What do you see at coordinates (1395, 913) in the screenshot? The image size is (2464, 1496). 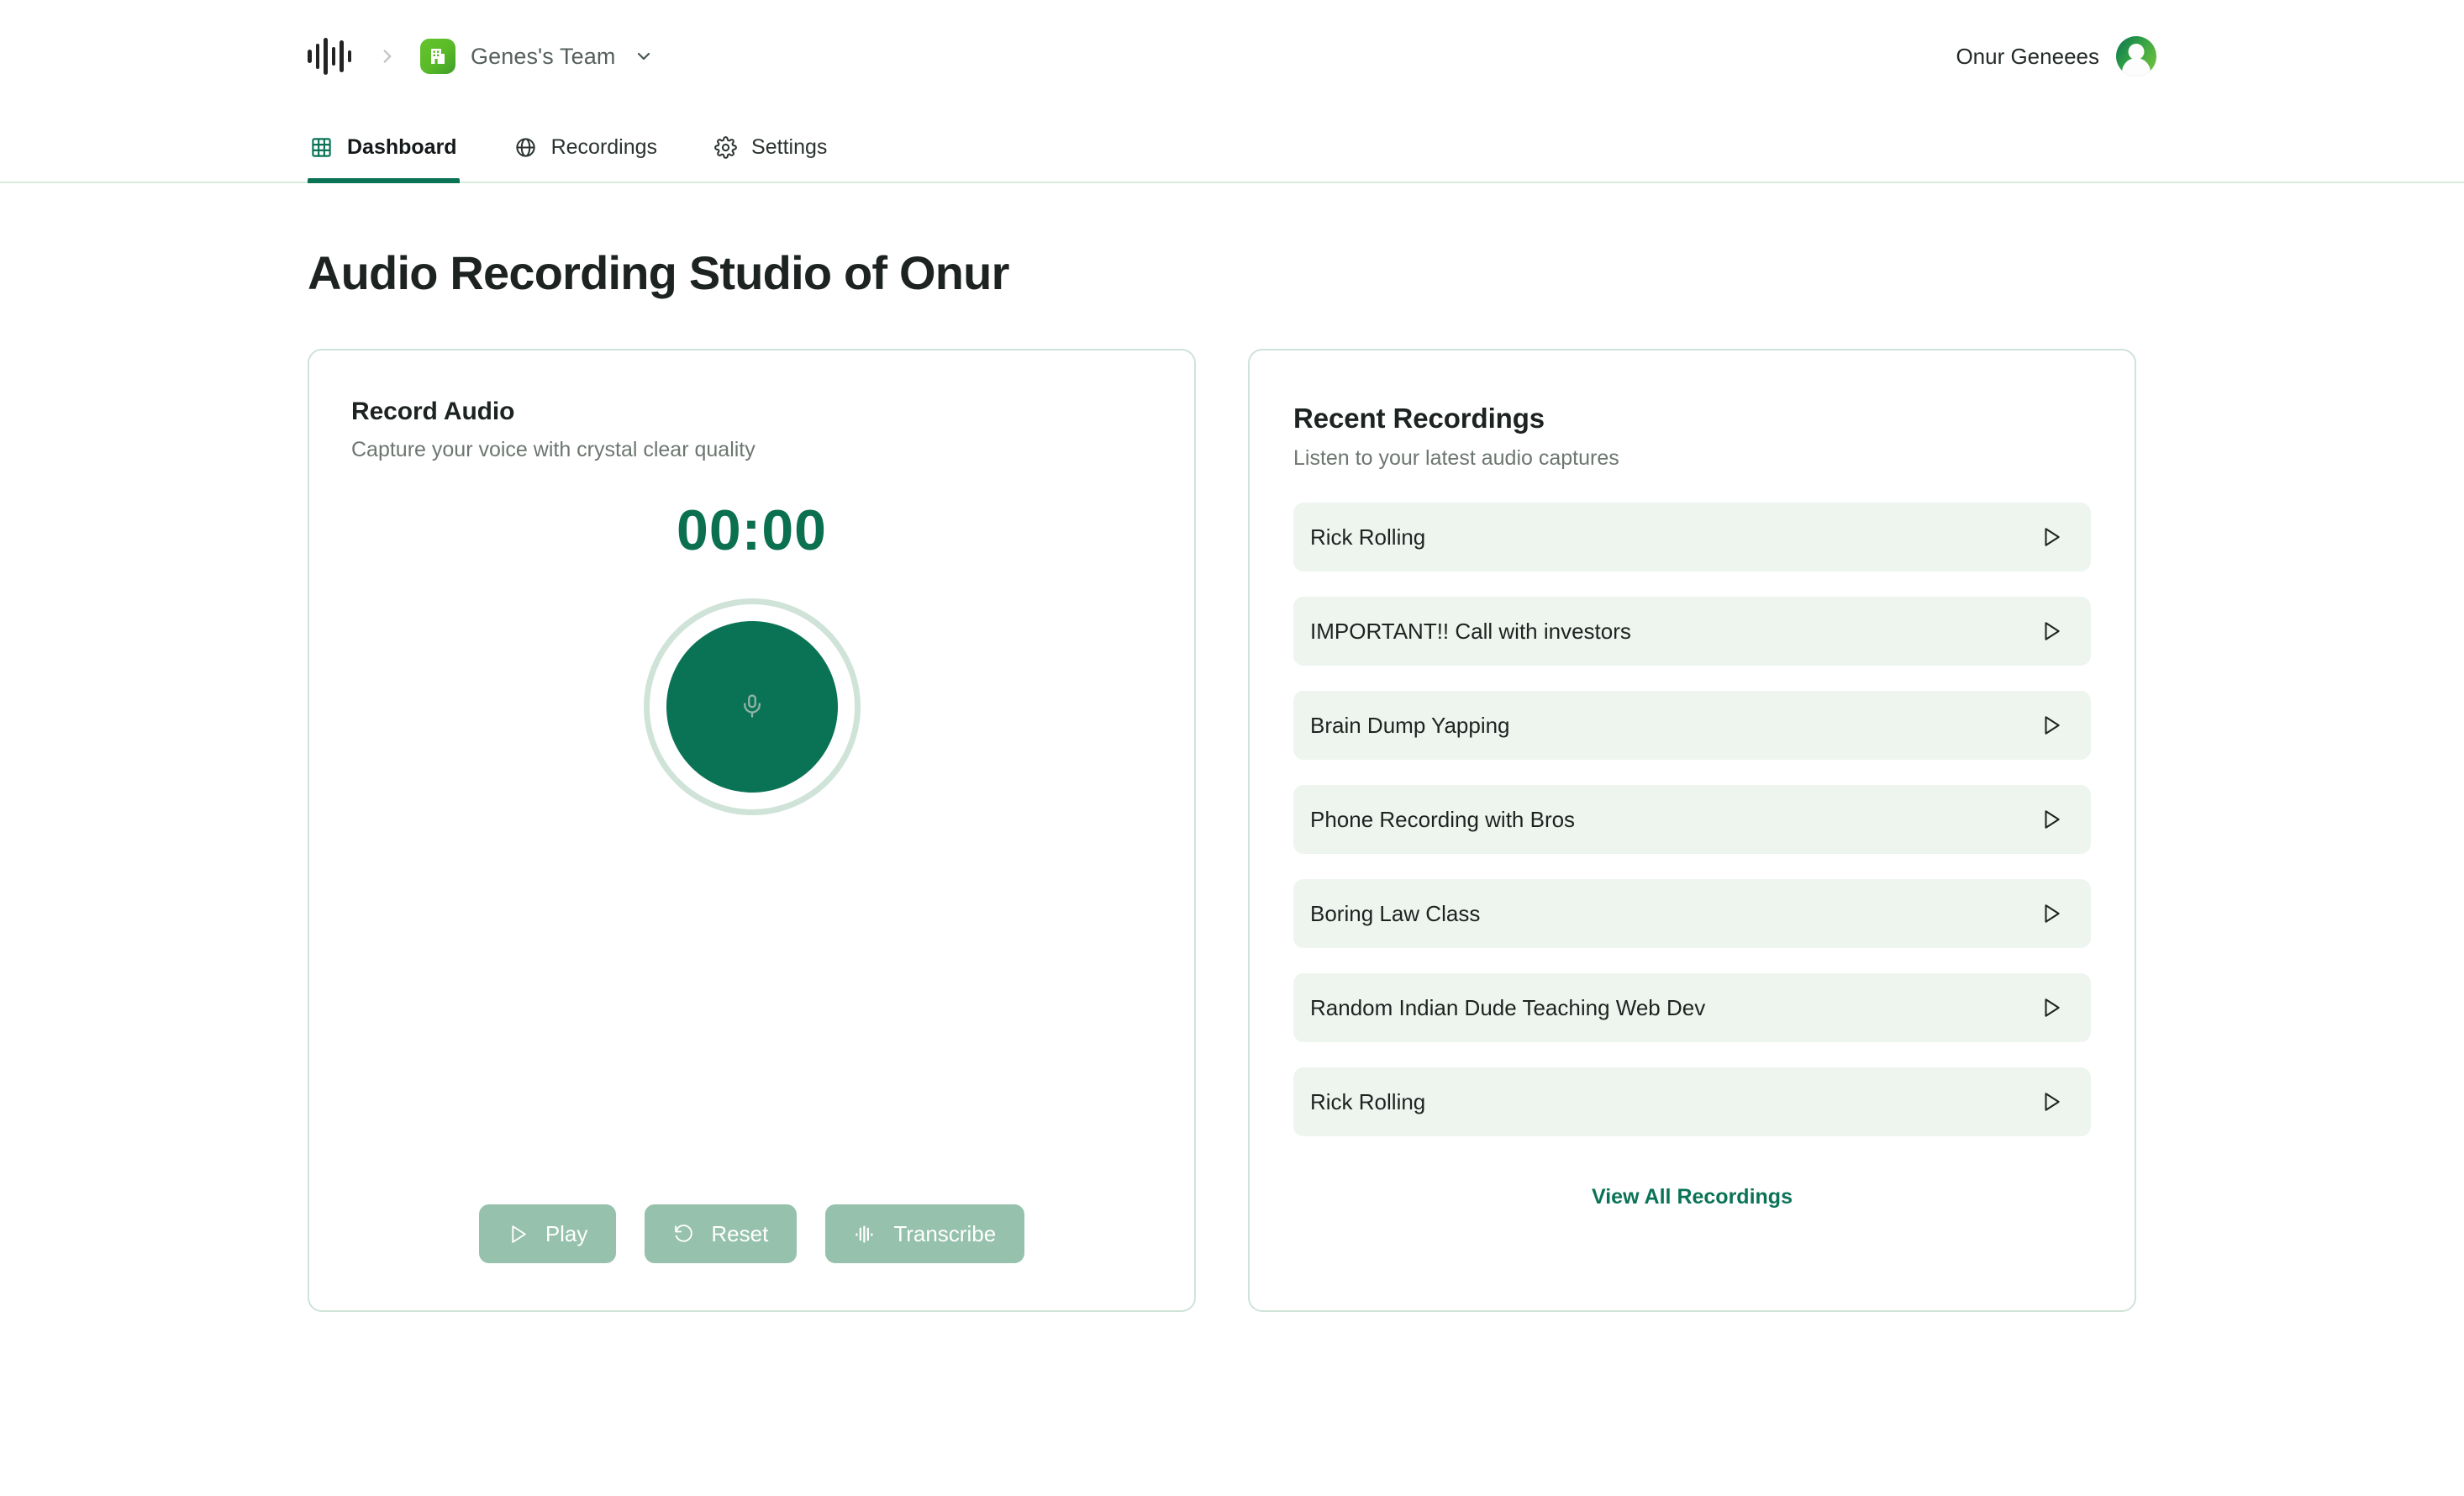 I see `recording-name: Boring Law Class` at bounding box center [1395, 913].